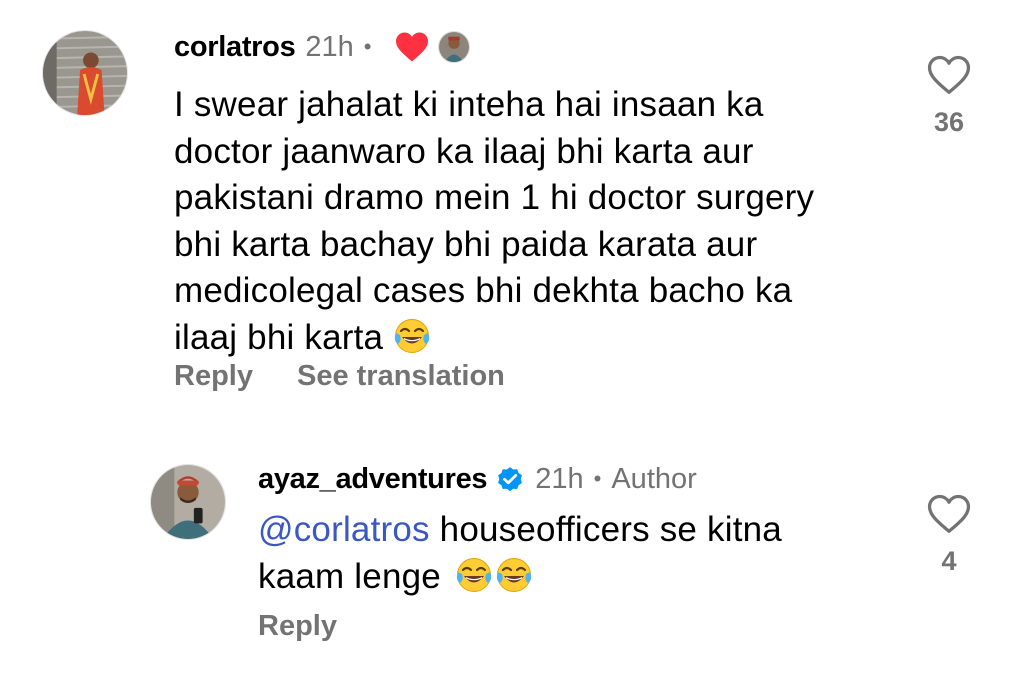 This screenshot has height=686, width=1024. I want to click on comment-text-line: bhi karta bachay bhi paida karata aur, so click(466, 244).